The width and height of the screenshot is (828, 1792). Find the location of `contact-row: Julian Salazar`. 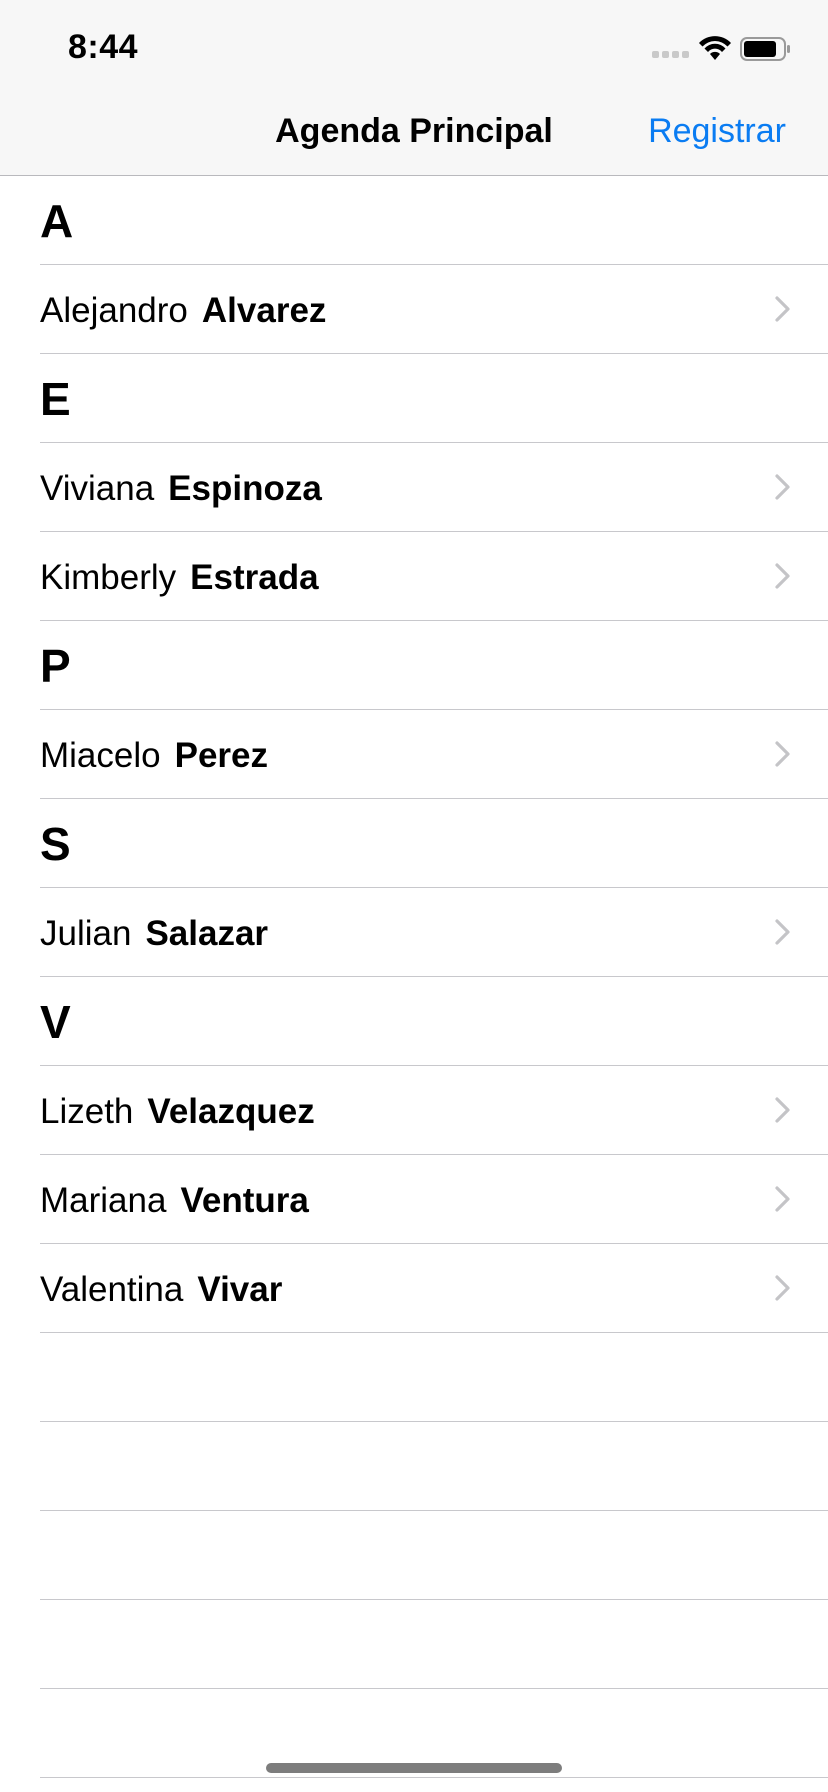

contact-row: Julian Salazar is located at coordinates (434, 932).